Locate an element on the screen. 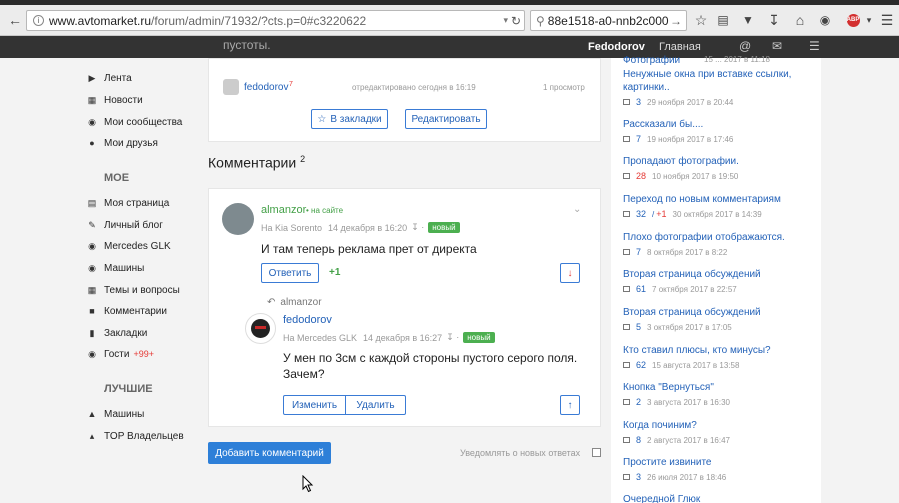 Image resolution: width=899 pixels, height=503 pixels. pencil-icon: ✎ is located at coordinates (92, 224).